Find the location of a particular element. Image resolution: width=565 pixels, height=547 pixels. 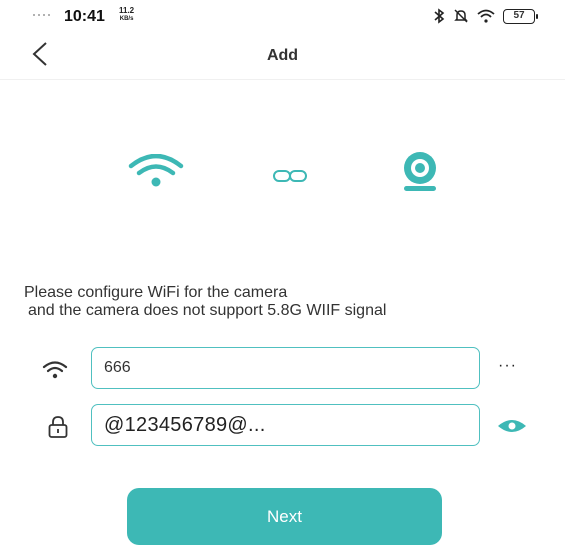

wifi-ssid-input: 666 is located at coordinates (285, 368).